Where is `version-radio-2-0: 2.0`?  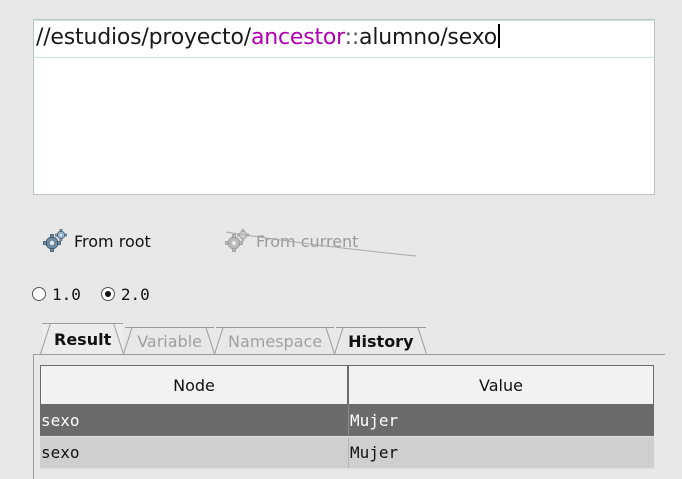 version-radio-2-0: 2.0 is located at coordinates (125, 294).